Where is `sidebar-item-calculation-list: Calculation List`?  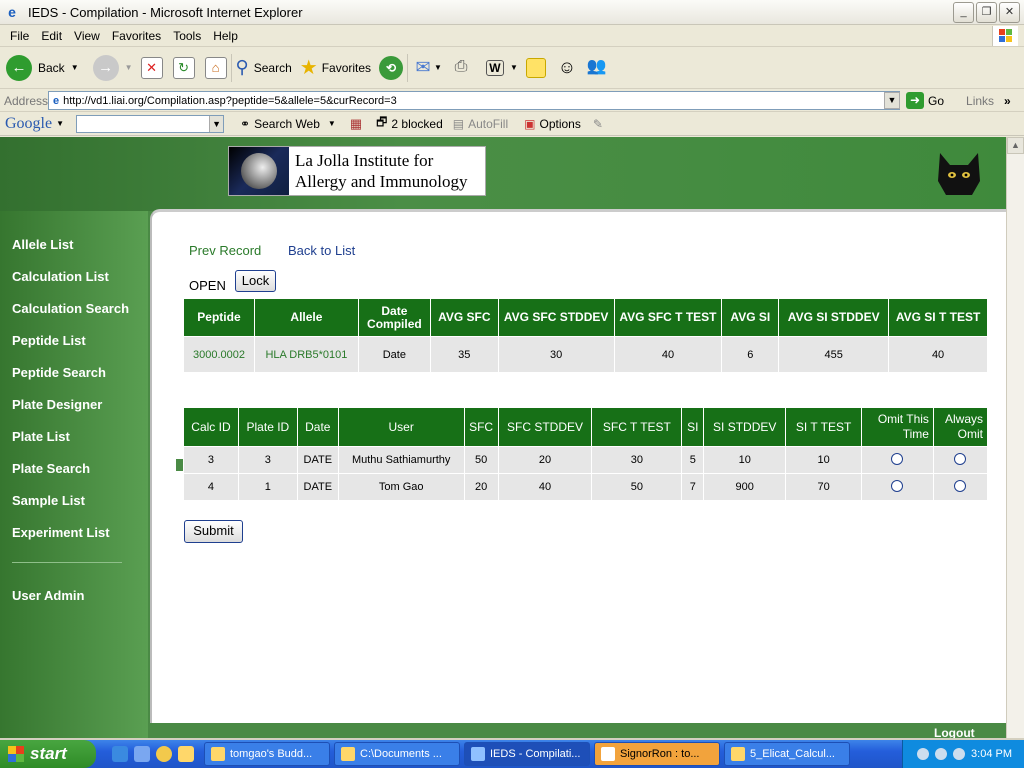
sidebar-item-calculation-list: Calculation List is located at coordinates (60, 276).